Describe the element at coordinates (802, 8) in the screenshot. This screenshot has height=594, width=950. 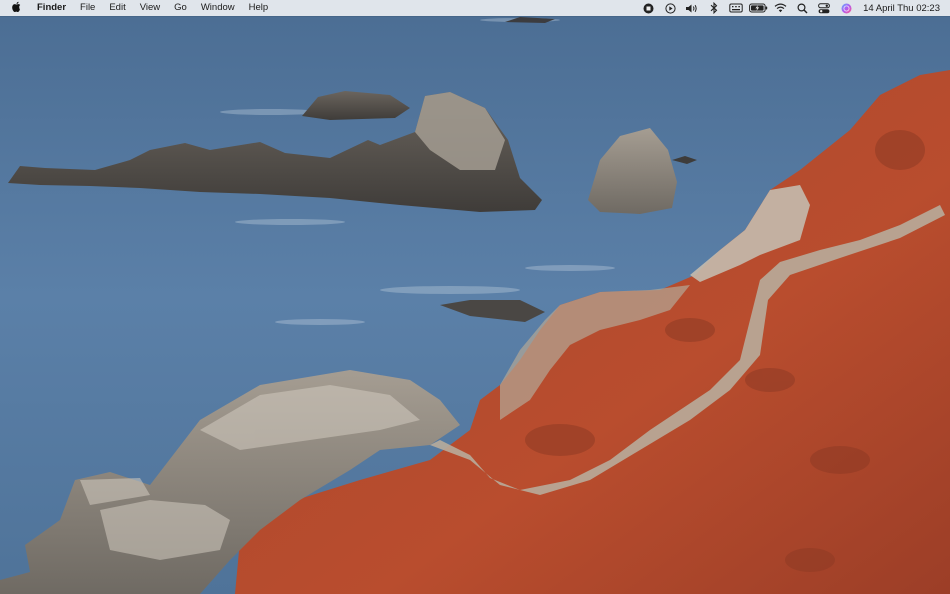
I see `spotlight-search-icon` at that location.